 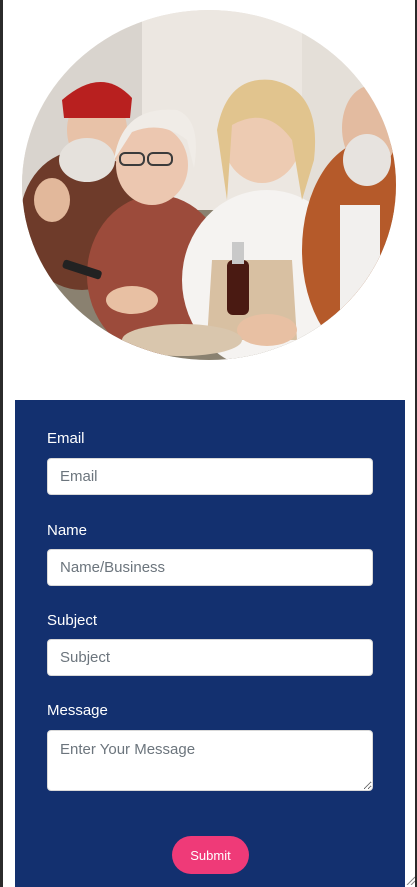 What do you see at coordinates (67, 530) in the screenshot?
I see `name-label: Name` at bounding box center [67, 530].